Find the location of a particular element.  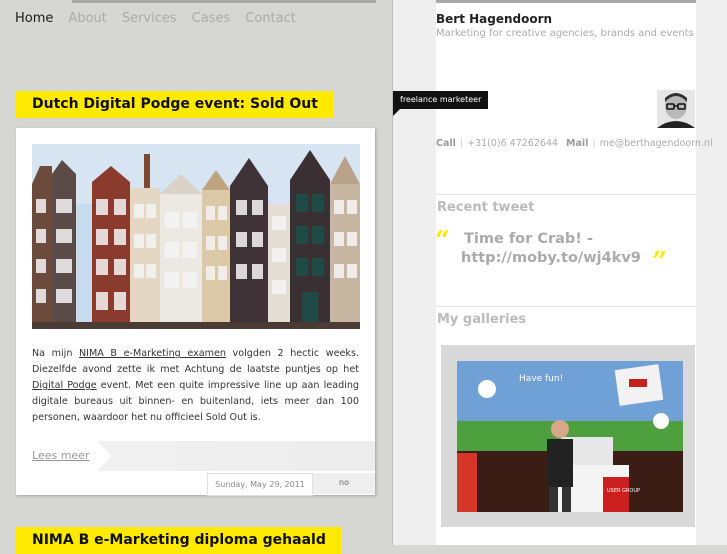

tweet-text: Time for Crab! - http://moby.to/wj4kv9 is located at coordinates (556, 249).